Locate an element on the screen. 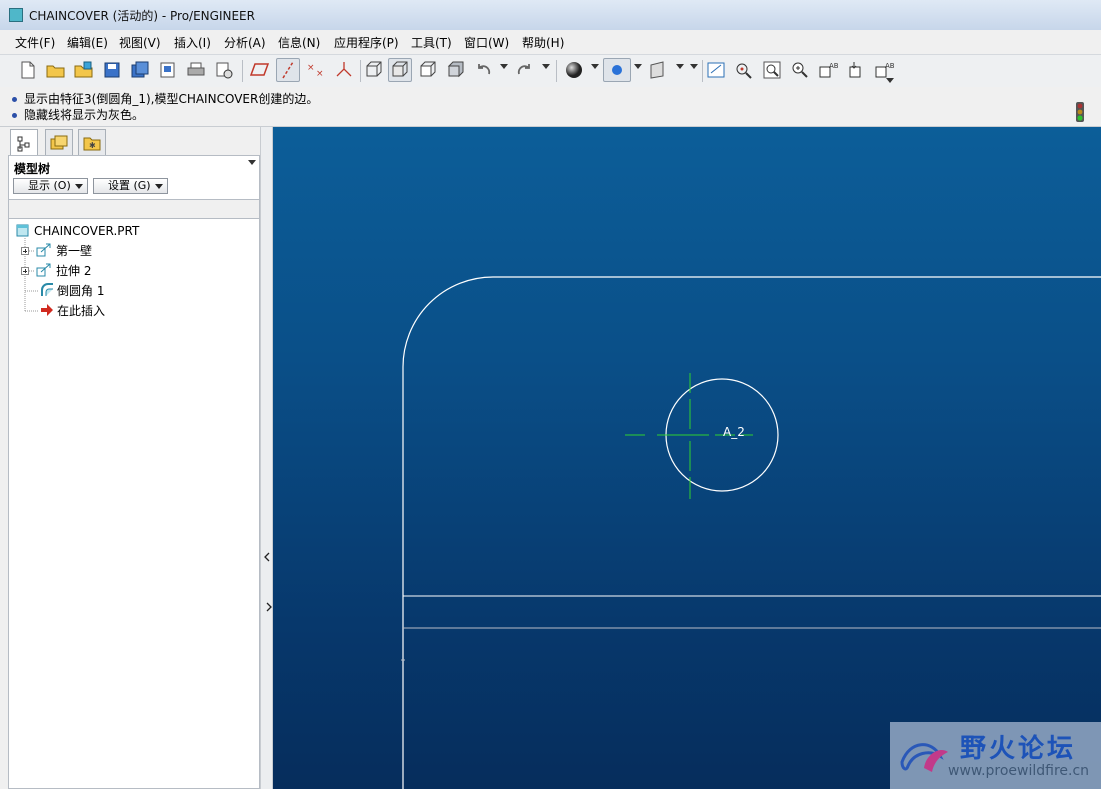  panel-menu-dropdown-icon is located at coordinates (252, 162).